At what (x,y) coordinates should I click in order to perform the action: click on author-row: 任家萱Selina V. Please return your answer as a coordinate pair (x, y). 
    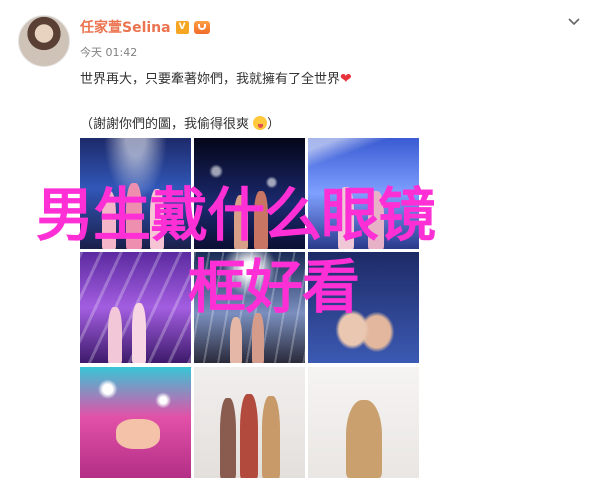
    Looking at the image, I should click on (145, 27).